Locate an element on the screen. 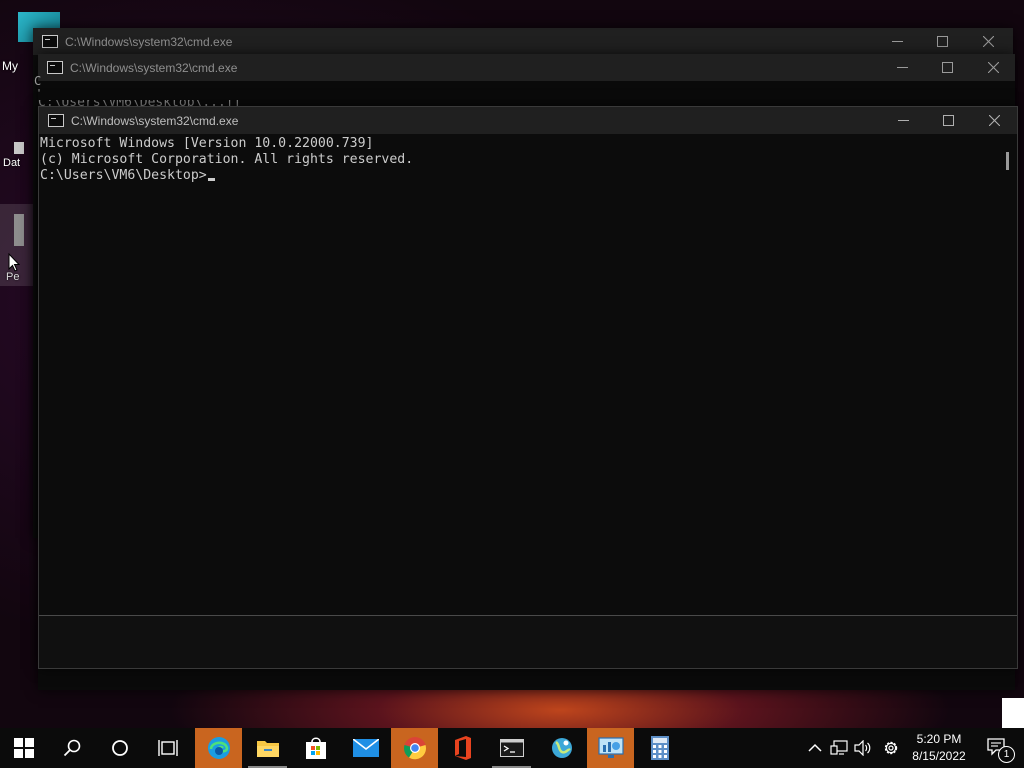  partial-fragment: C is located at coordinates (38, 81).